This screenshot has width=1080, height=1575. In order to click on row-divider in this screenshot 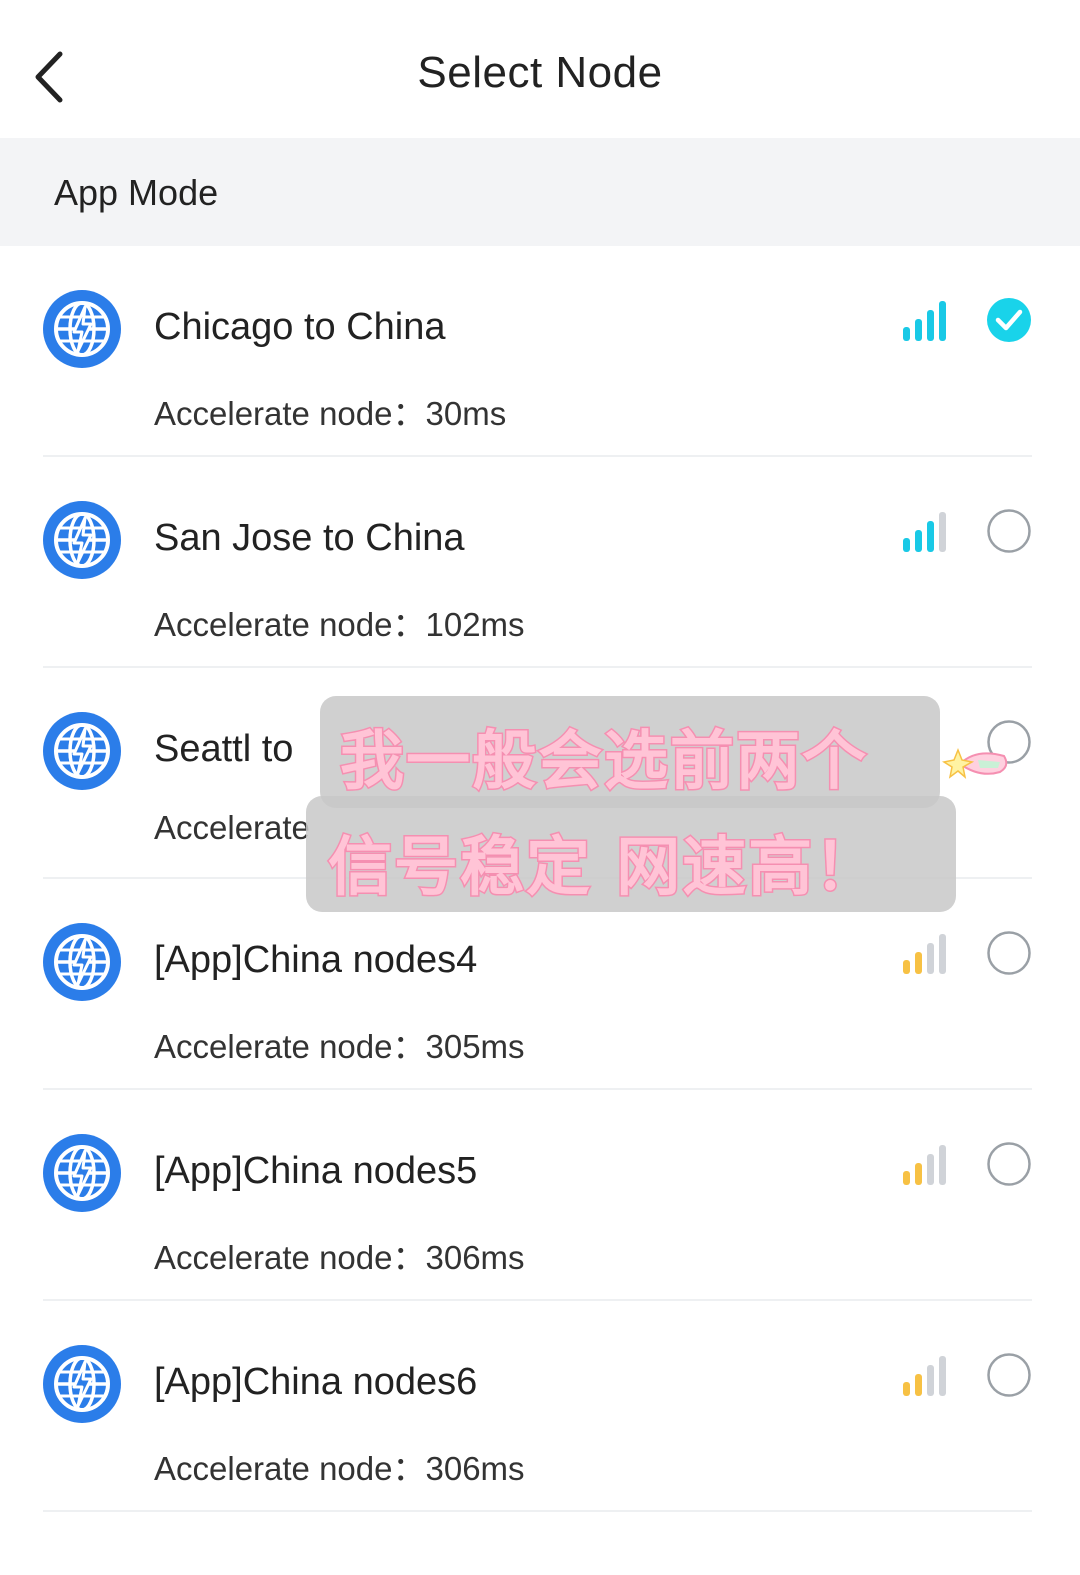, I will do `click(537, 1511)`.